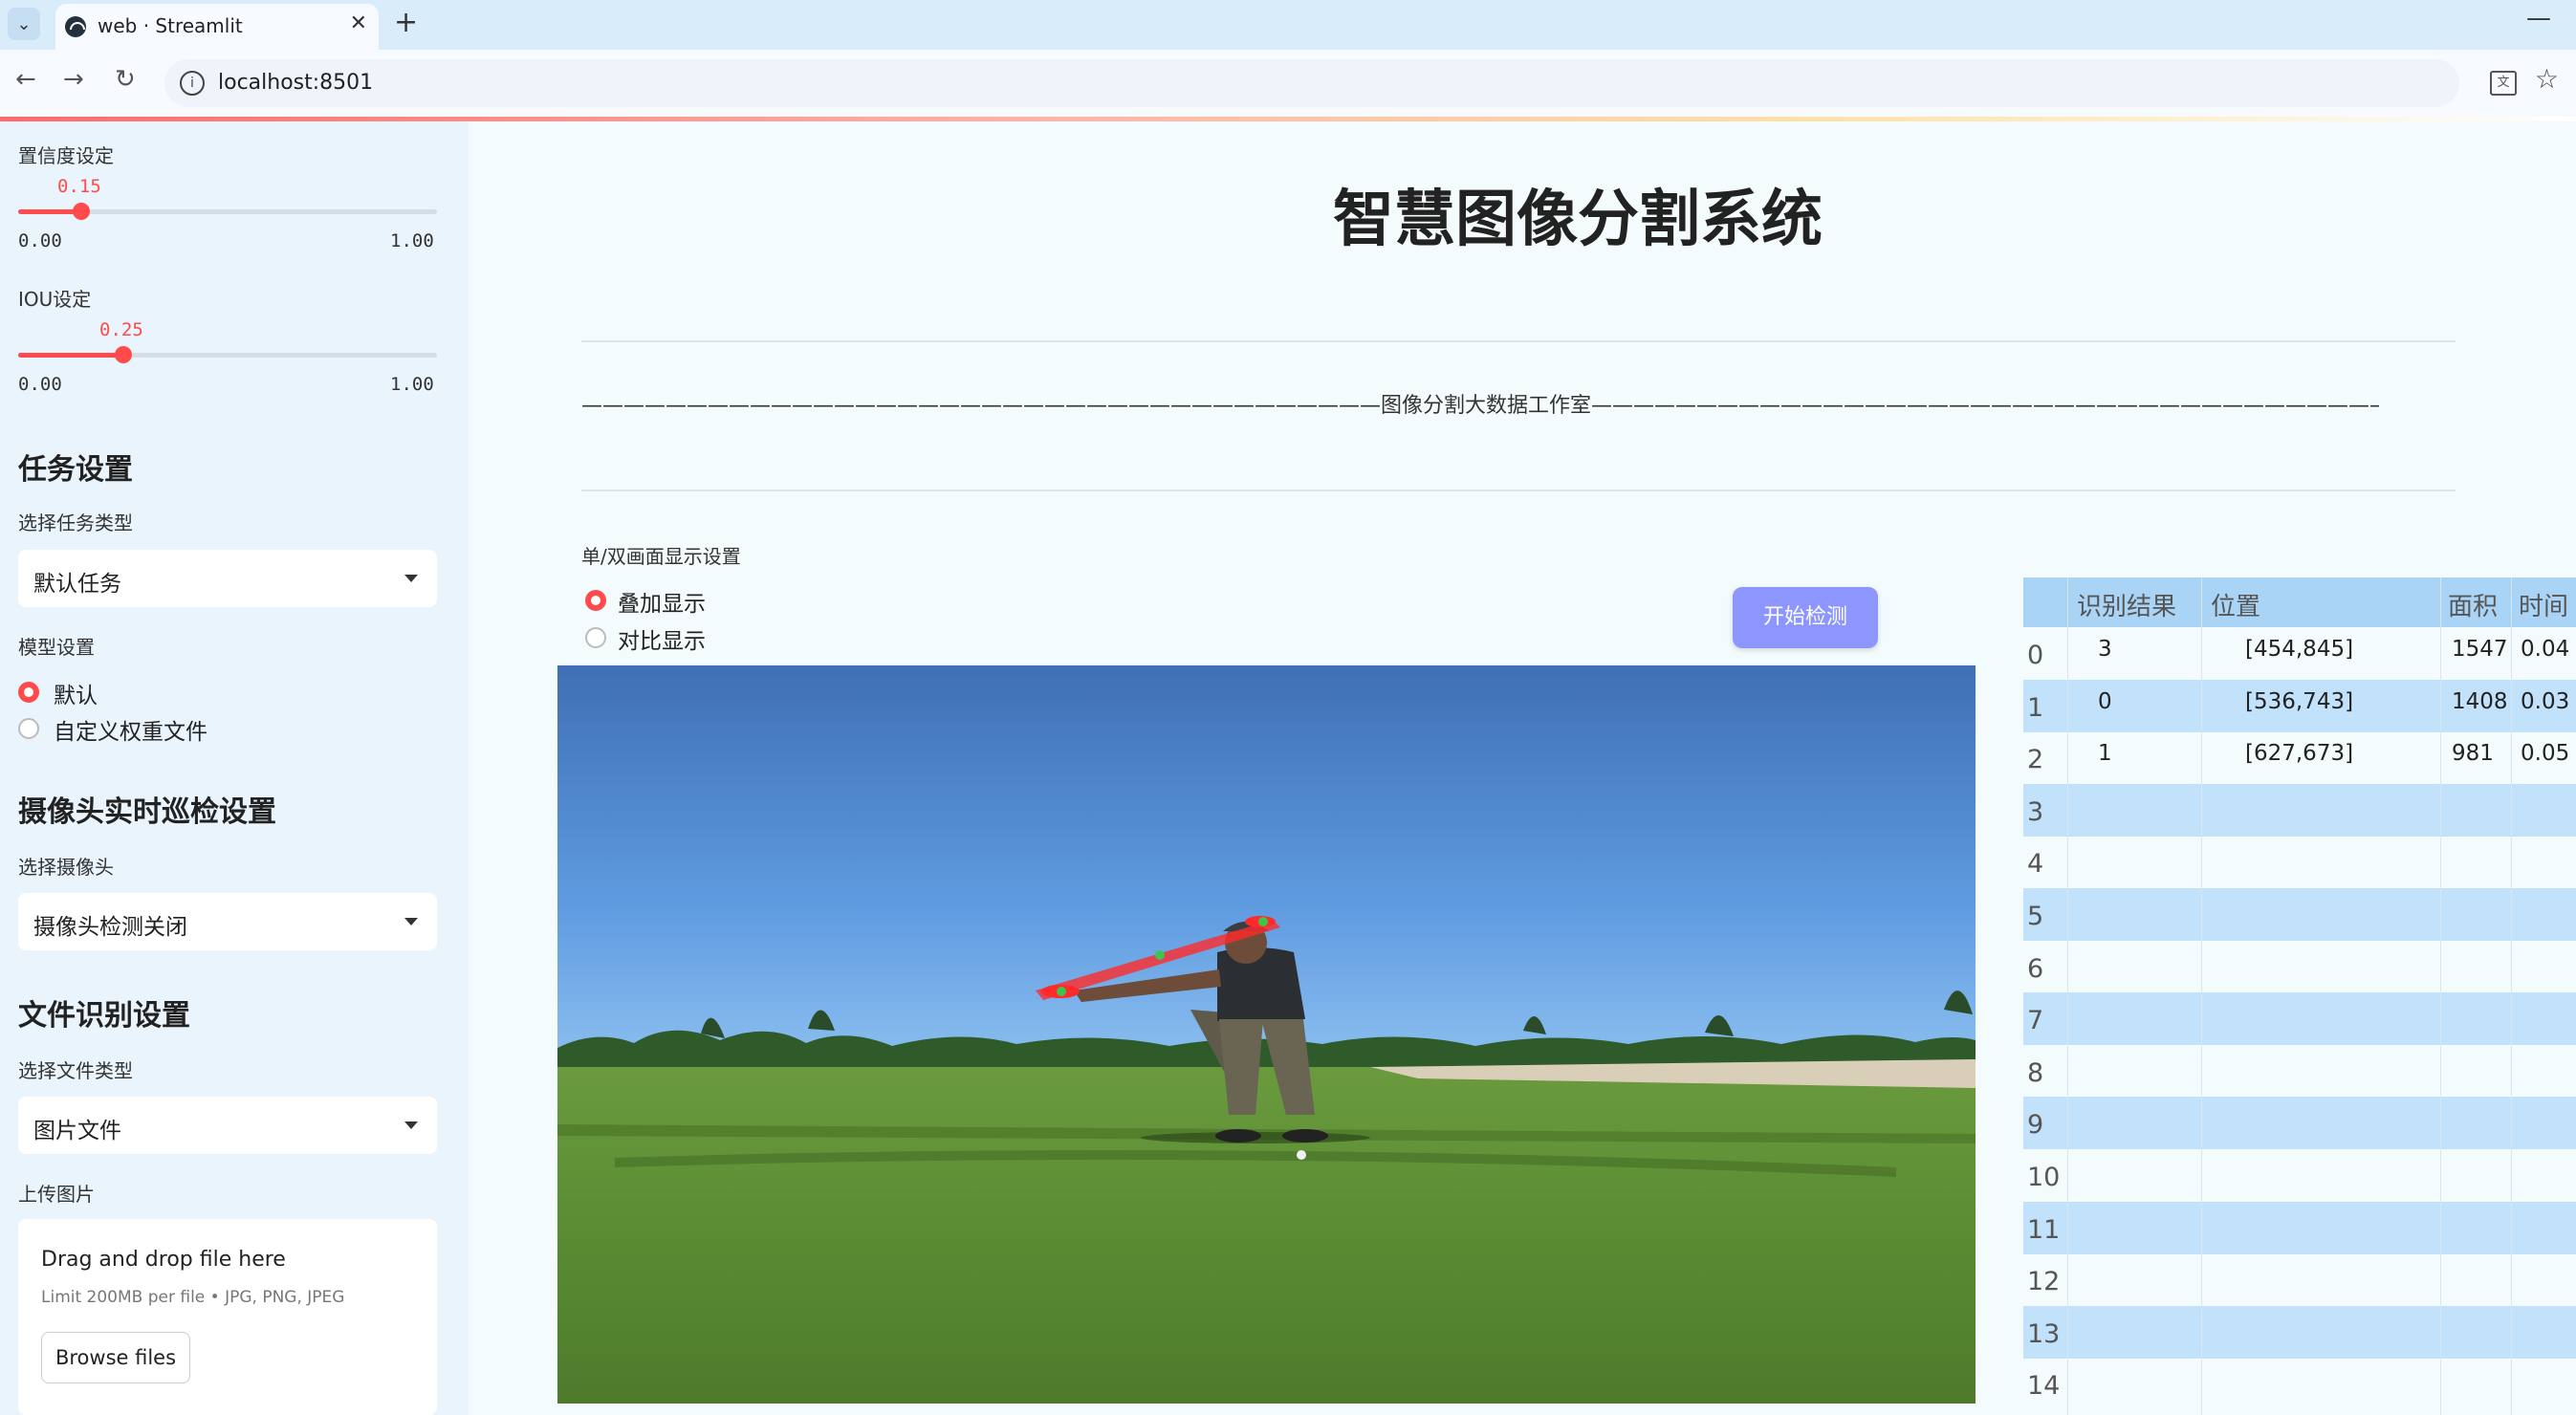 This screenshot has height=1415, width=2576. What do you see at coordinates (28, 728) in the screenshot?
I see `model-radio-custom` at bounding box center [28, 728].